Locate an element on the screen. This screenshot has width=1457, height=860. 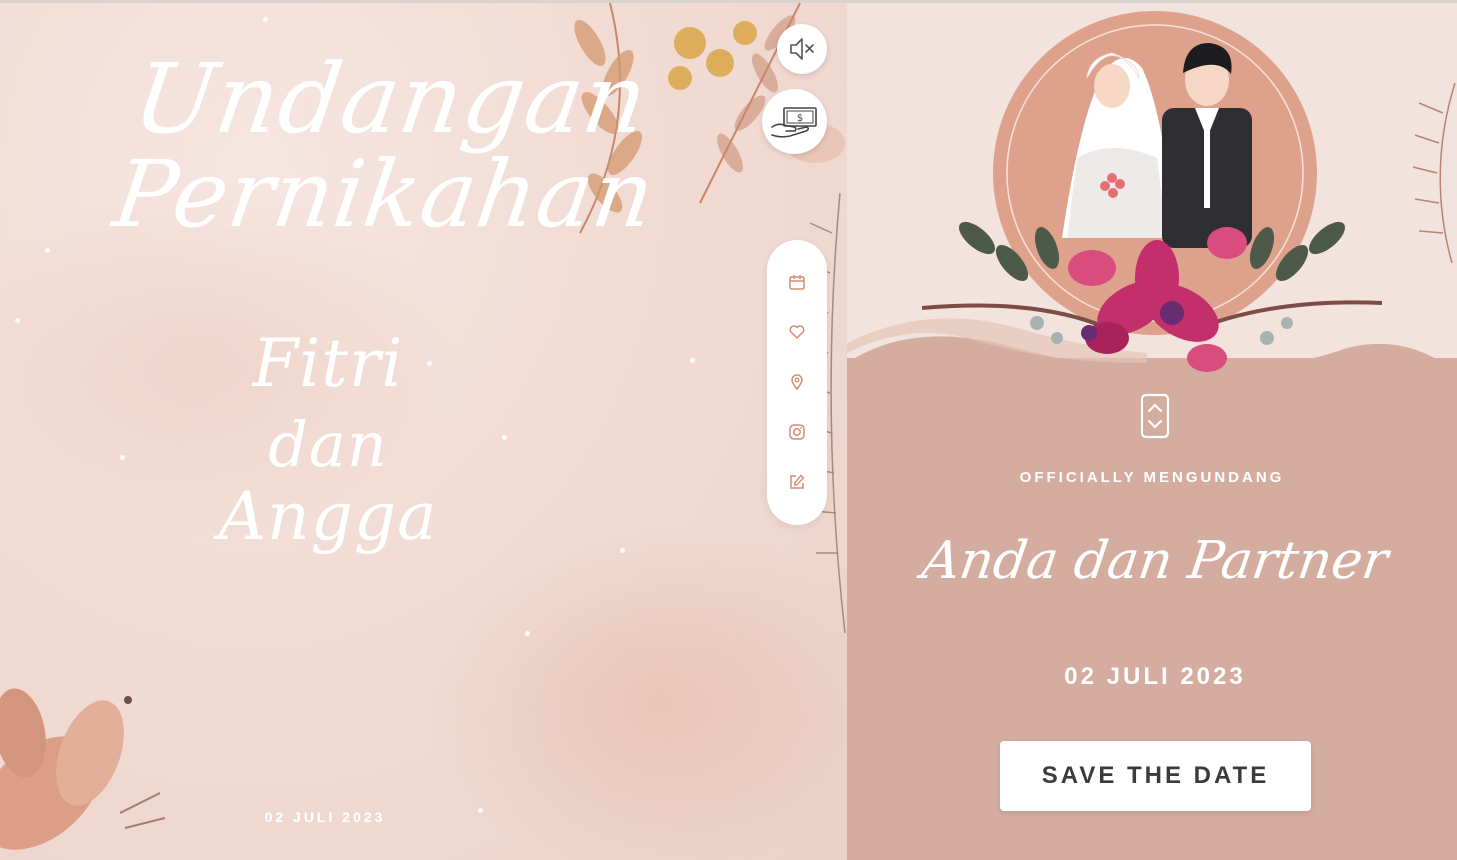
instagram-icon is located at coordinates (797, 432).